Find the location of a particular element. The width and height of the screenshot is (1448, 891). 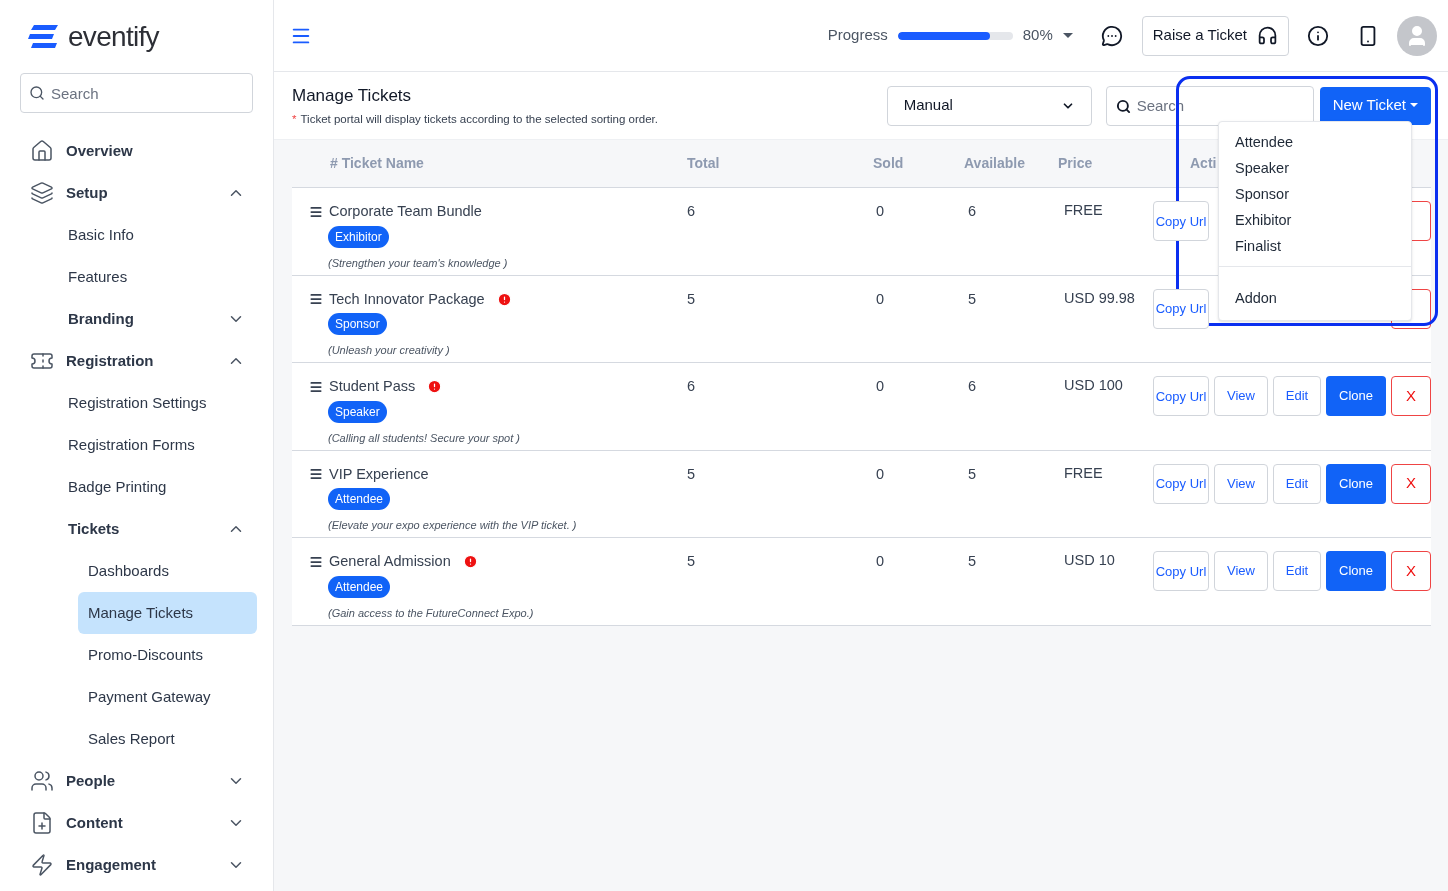

ticket-type-tag: Sponsor is located at coordinates (357, 324).